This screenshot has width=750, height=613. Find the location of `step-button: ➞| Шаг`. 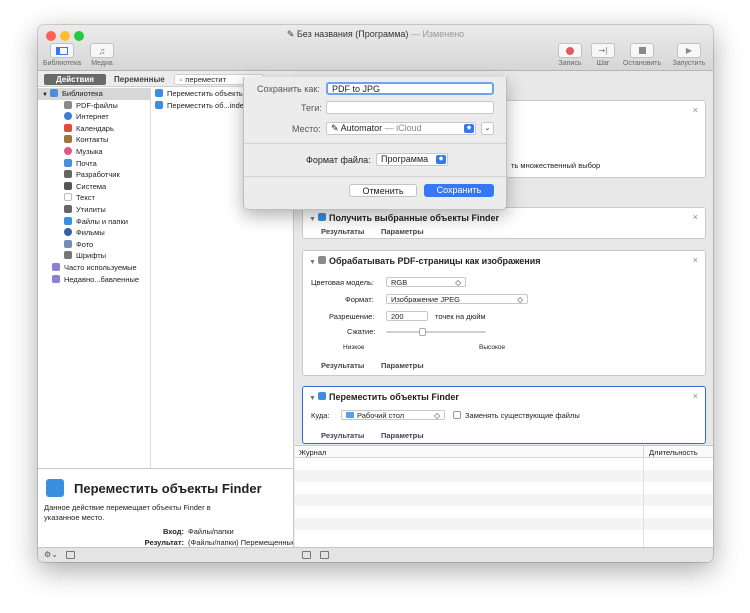

step-button: ➞| Шаг is located at coordinates (603, 55).